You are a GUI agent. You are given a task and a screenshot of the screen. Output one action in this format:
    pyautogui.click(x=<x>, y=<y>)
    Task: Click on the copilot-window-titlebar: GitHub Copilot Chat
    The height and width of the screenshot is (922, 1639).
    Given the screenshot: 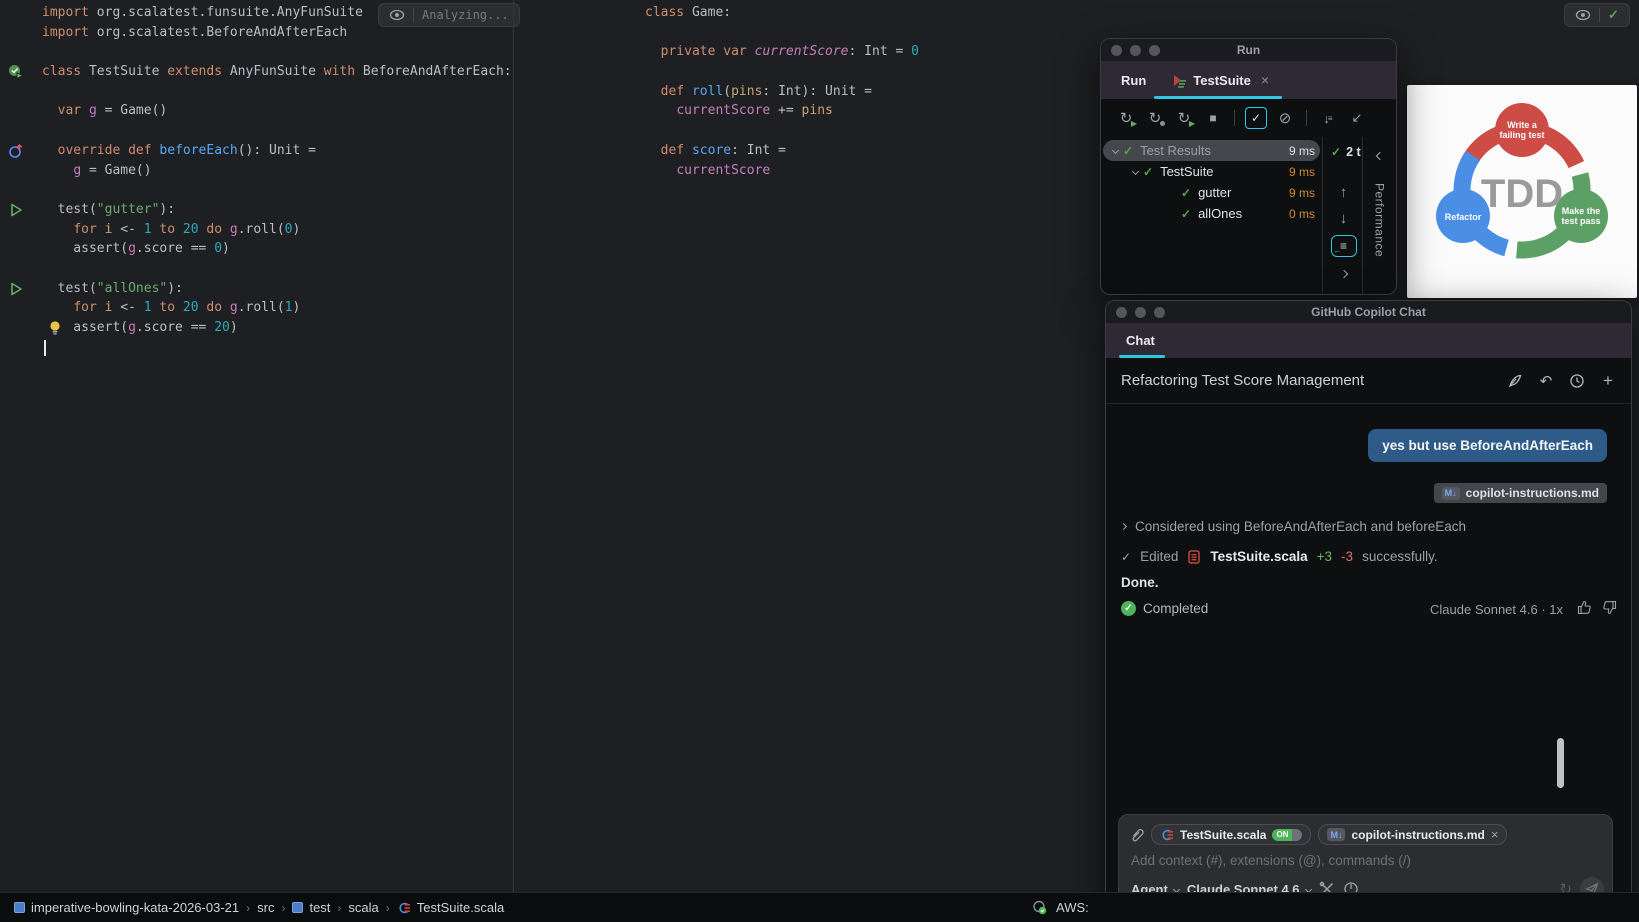 What is the action you would take?
    pyautogui.click(x=1368, y=312)
    